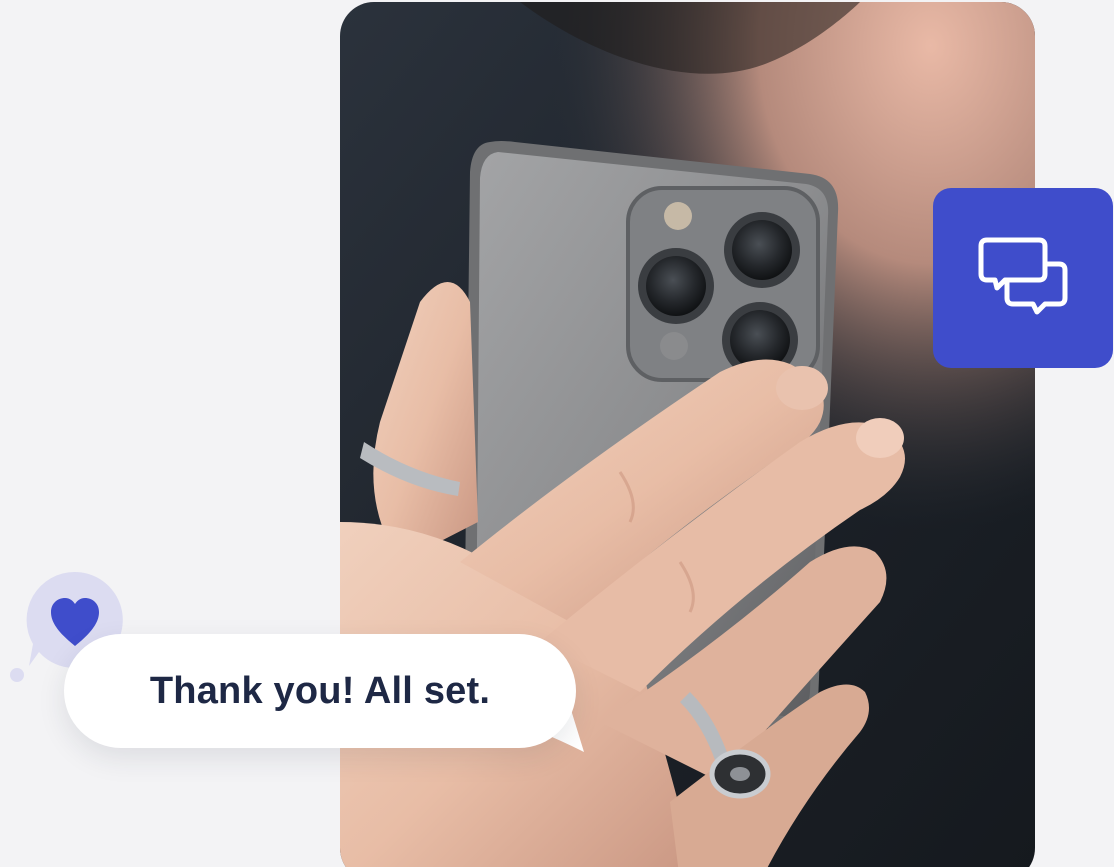 The image size is (1114, 867). I want to click on bubble-dot, so click(17, 675).